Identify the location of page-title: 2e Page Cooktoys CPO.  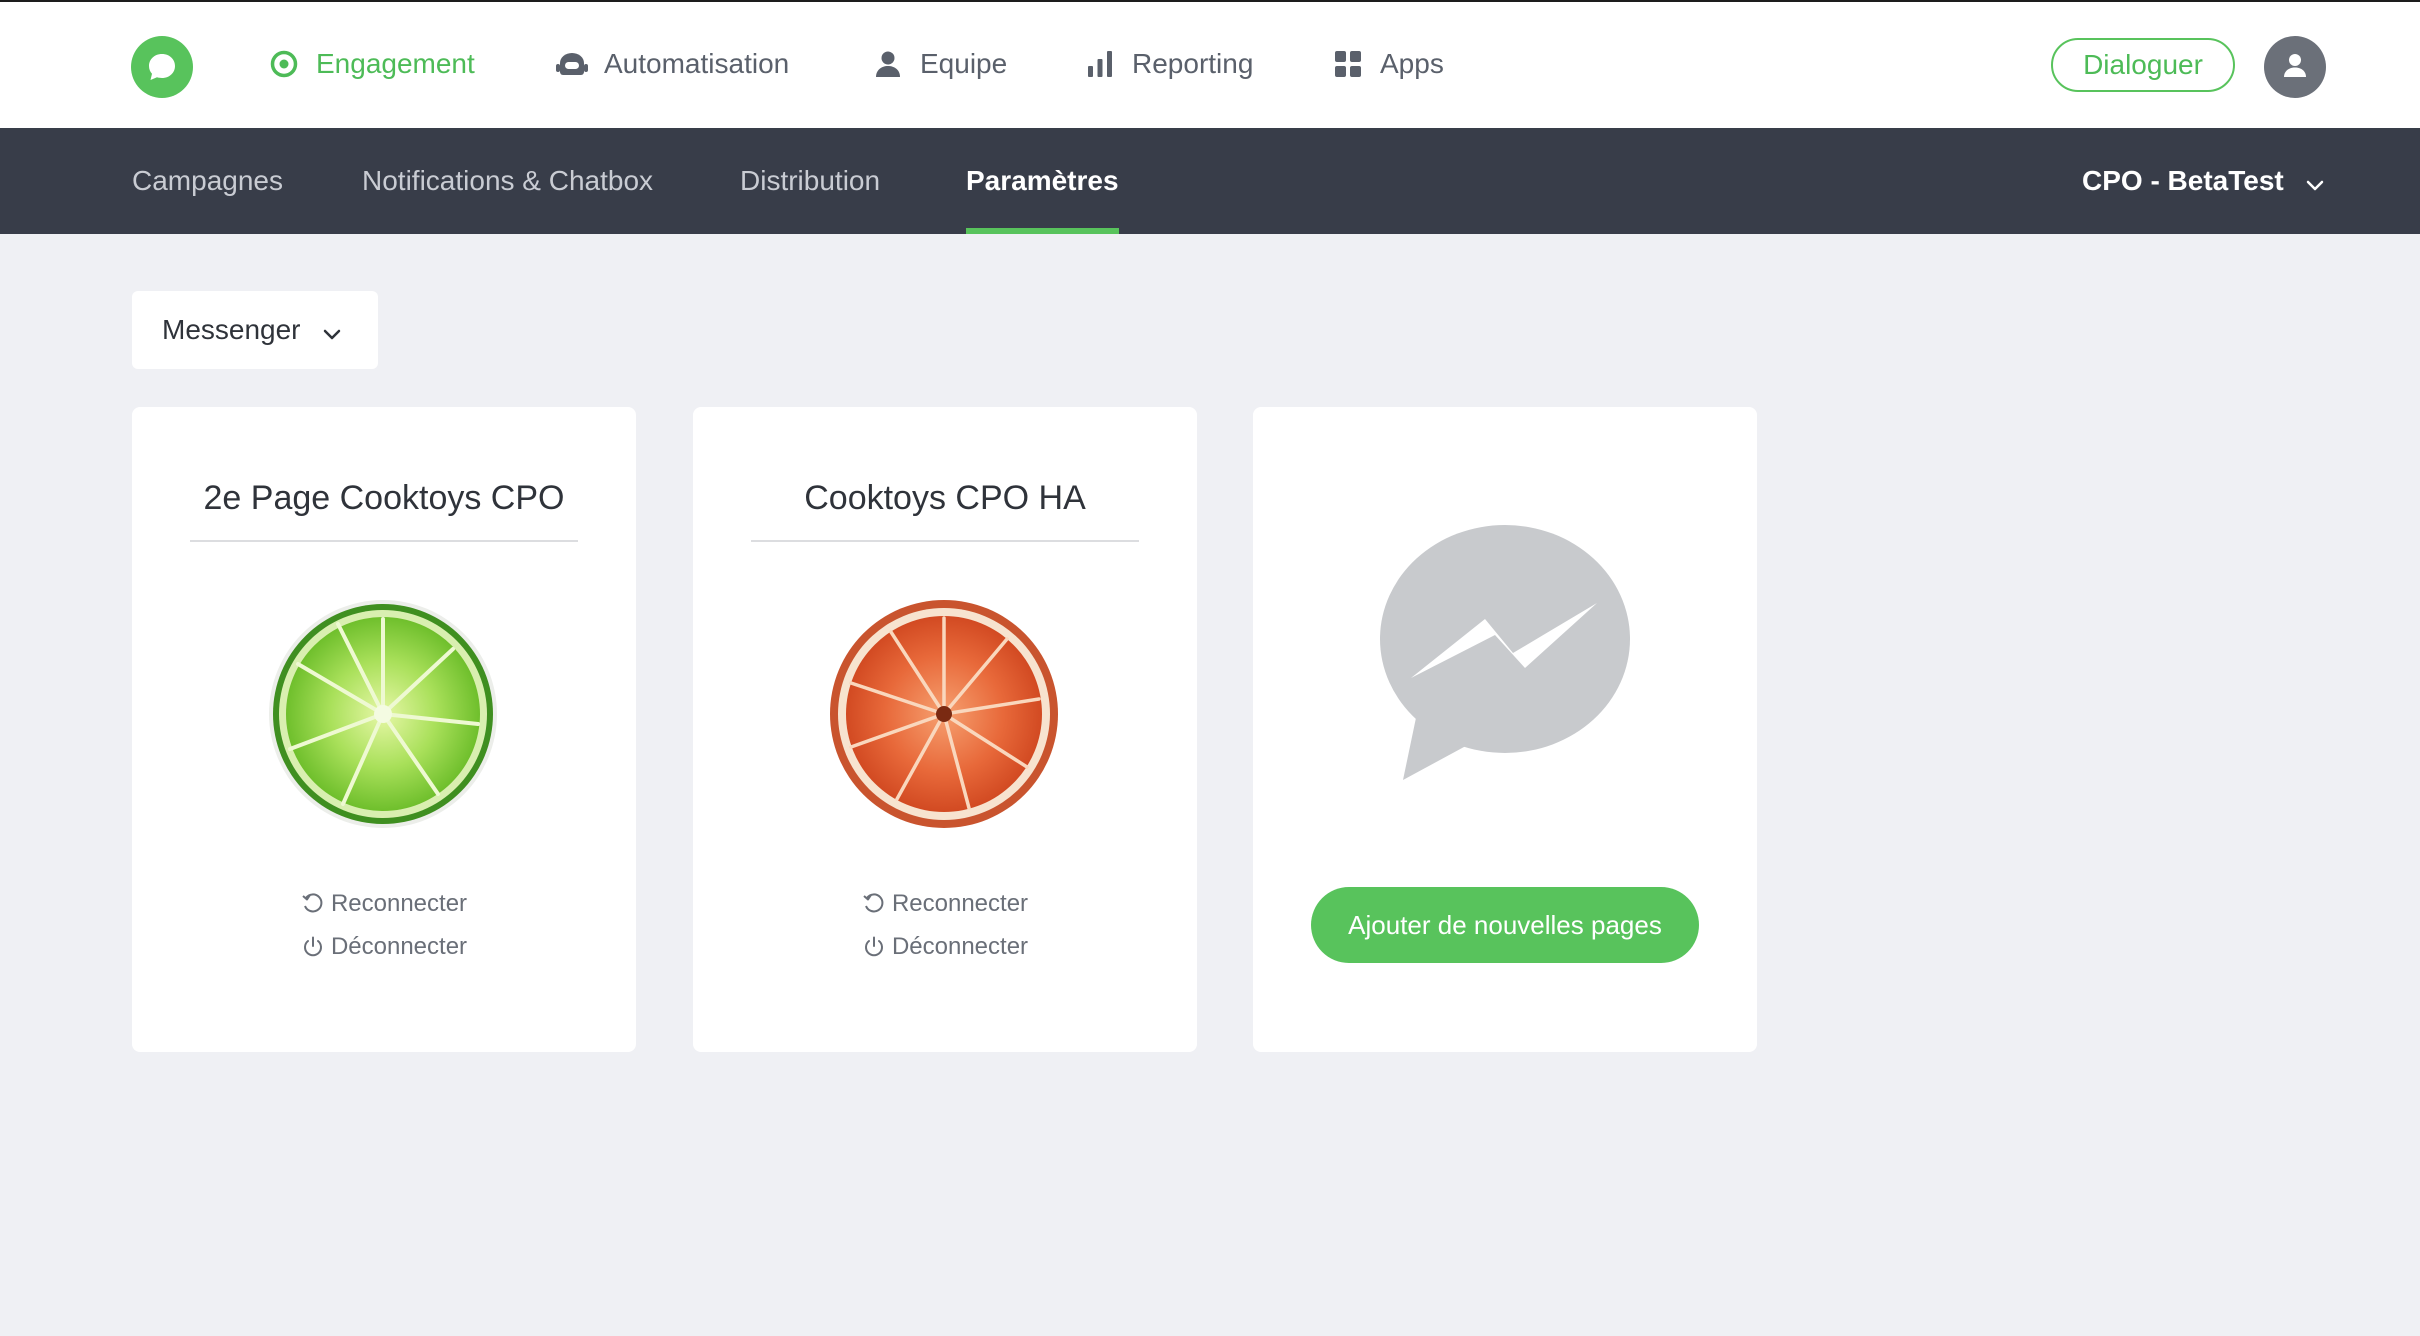
(384, 498).